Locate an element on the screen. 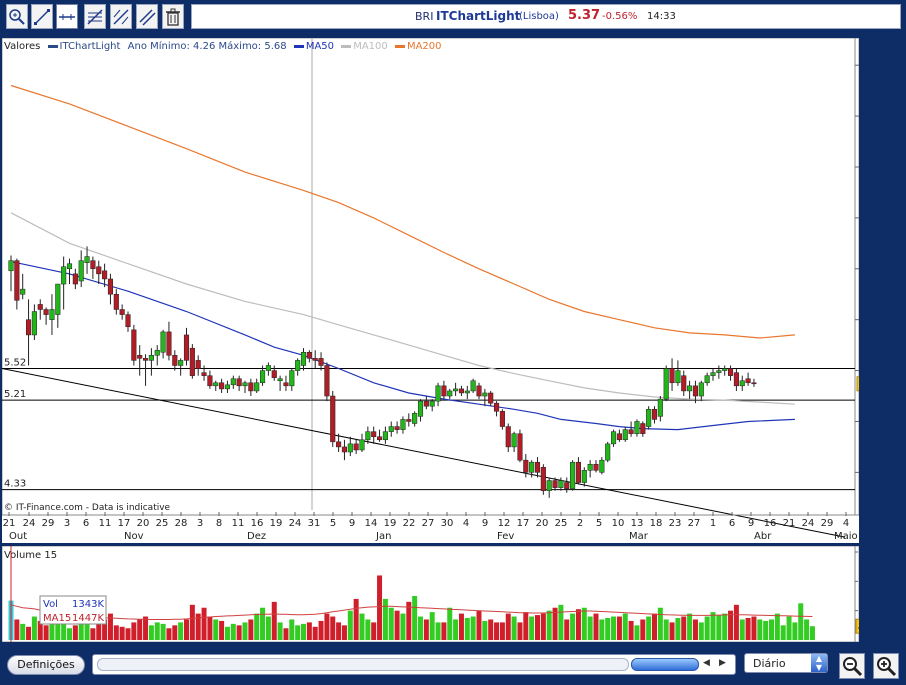 Image resolution: width=906 pixels, height=685 pixels. x-month-label: Fev is located at coordinates (505, 536).